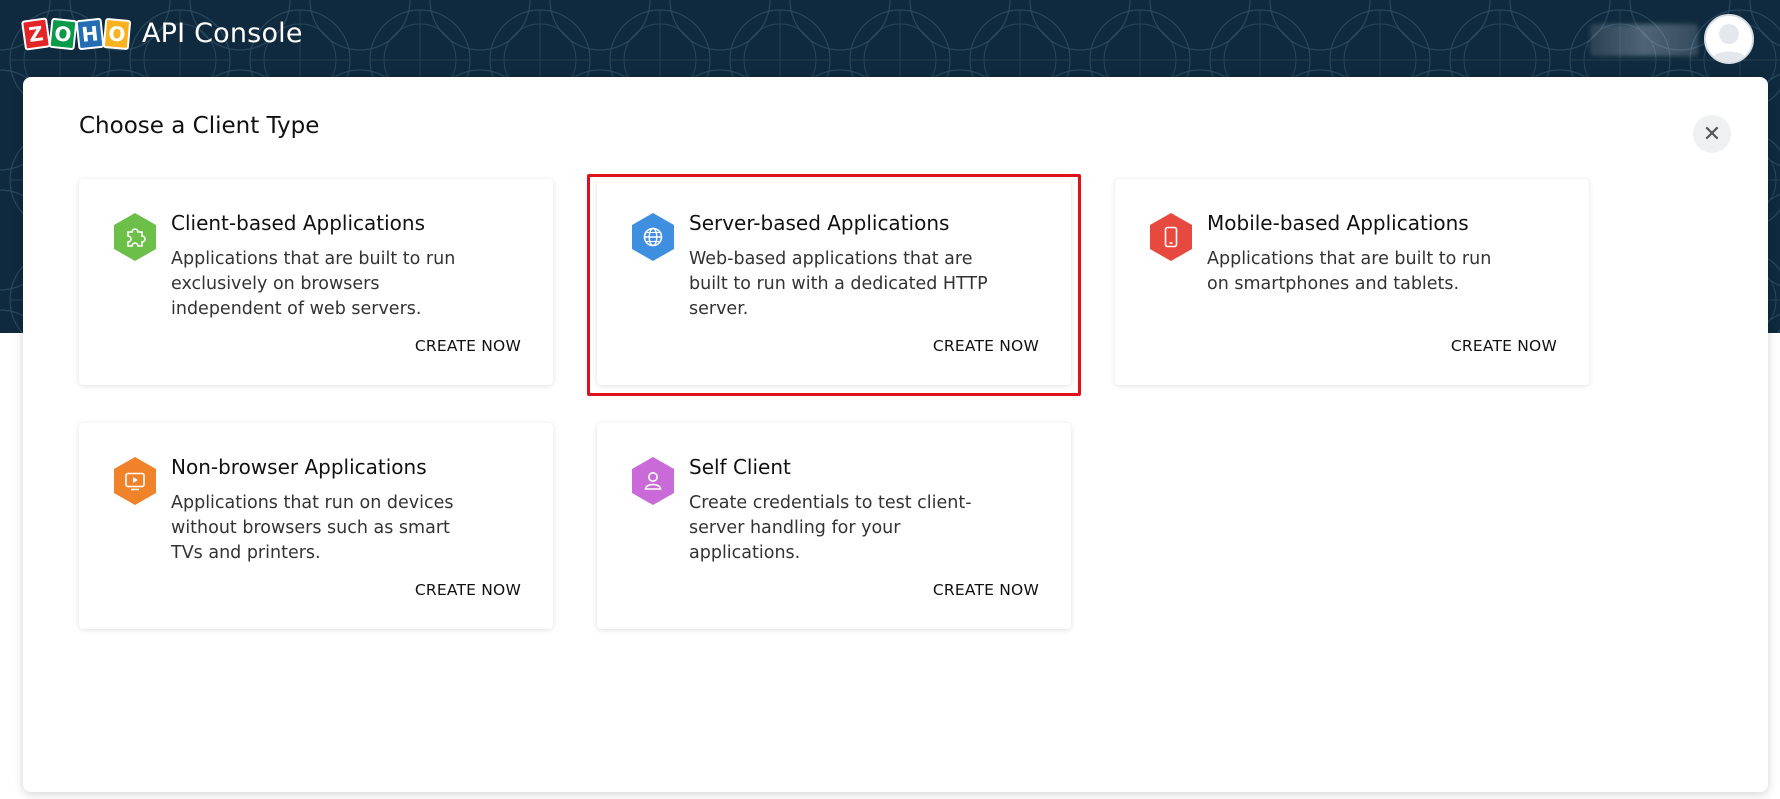  I want to click on tv-icon, so click(135, 481).